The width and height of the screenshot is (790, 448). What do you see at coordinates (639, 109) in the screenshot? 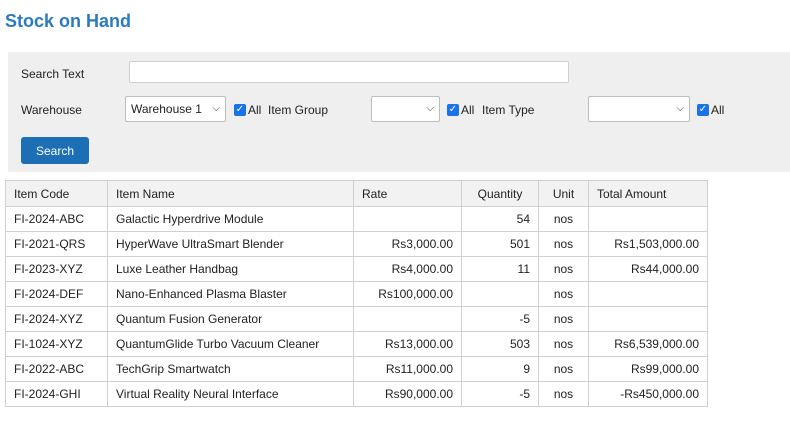
I see `item-type-select: ⌵` at bounding box center [639, 109].